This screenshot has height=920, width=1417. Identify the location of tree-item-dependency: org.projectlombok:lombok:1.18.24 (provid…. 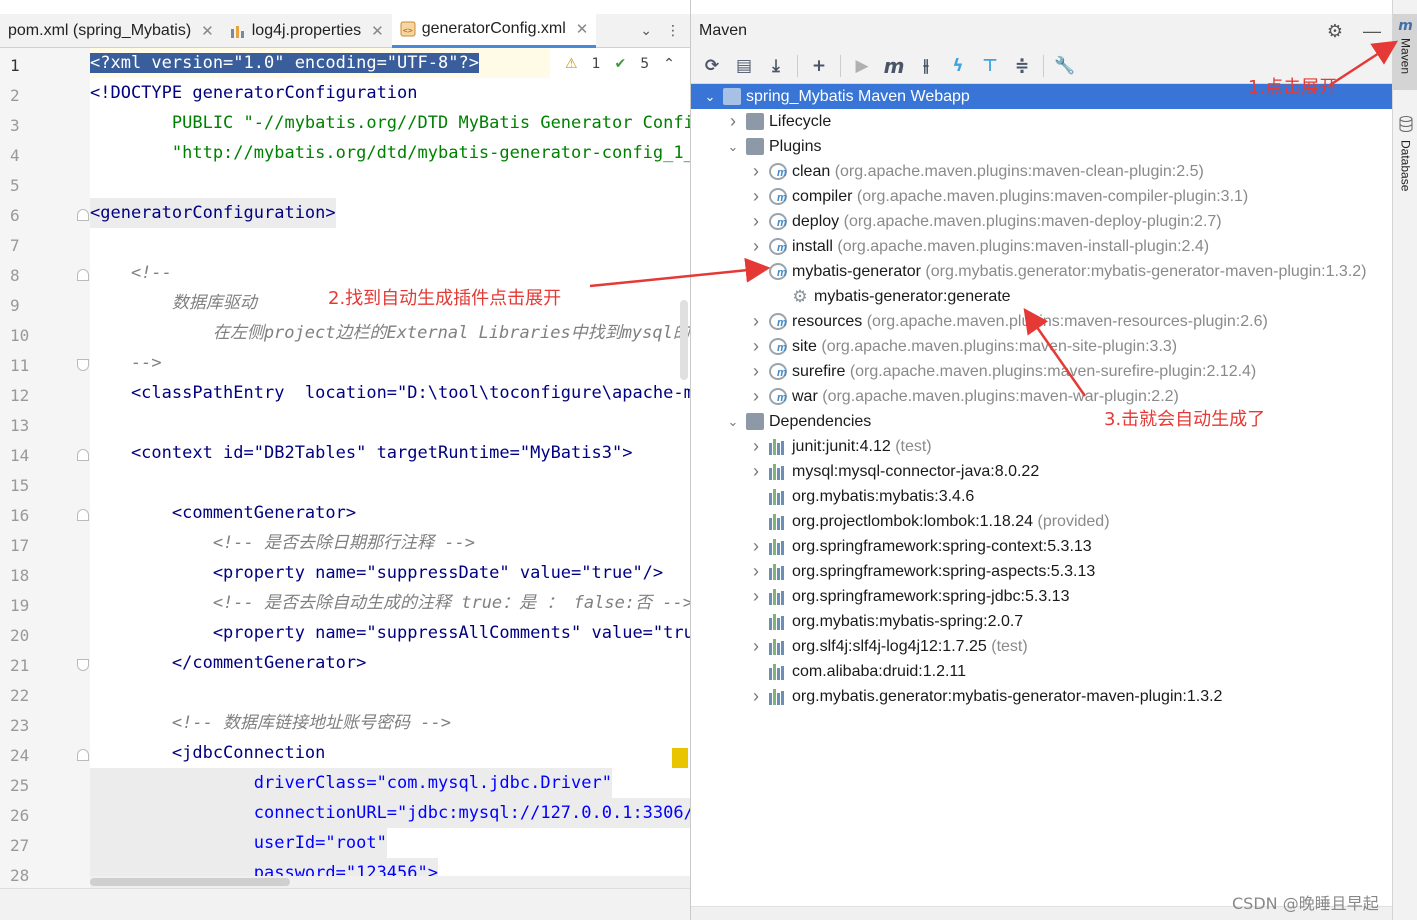
(1042, 521).